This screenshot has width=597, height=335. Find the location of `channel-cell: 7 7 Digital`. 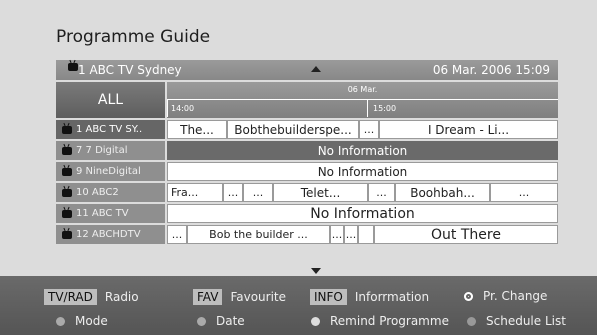

channel-cell: 7 7 Digital is located at coordinates (110, 150).